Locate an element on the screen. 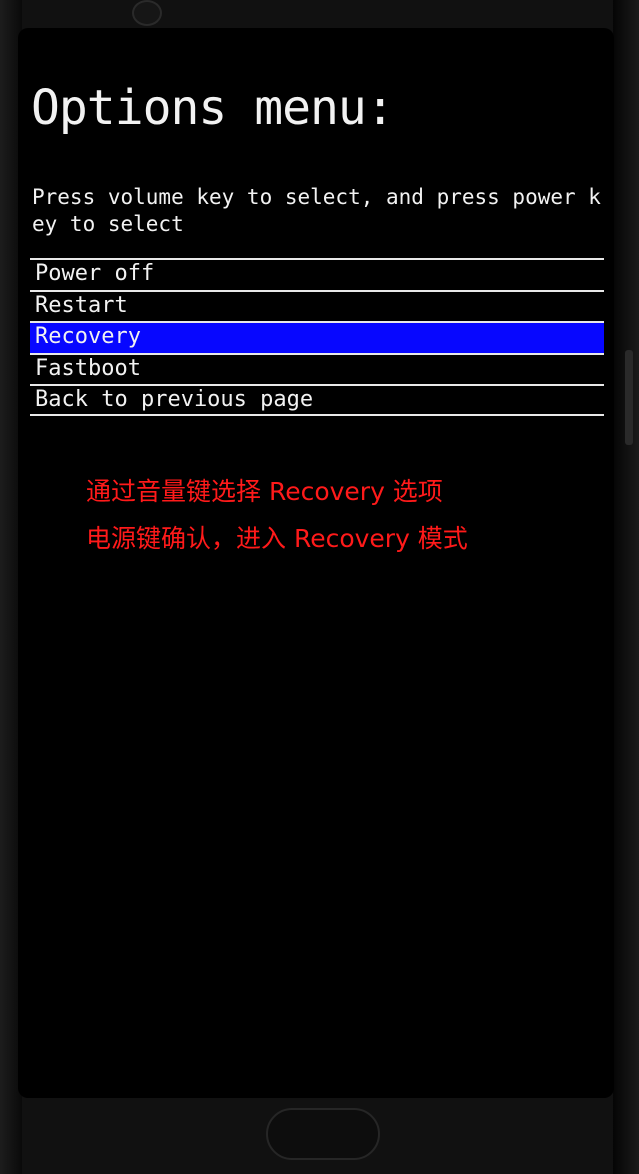 Image resolution: width=639 pixels, height=1174 pixels. home-button is located at coordinates (323, 1134).